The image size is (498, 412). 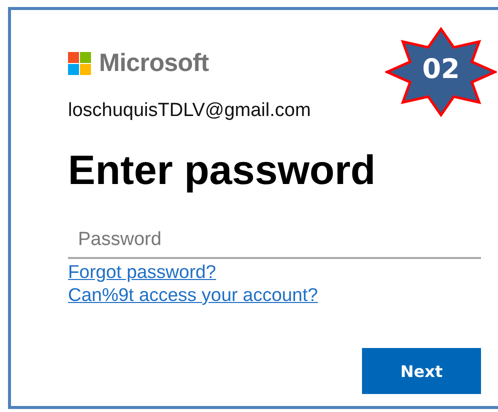 I want to click on help-link: Forgot password?, so click(x=142, y=271).